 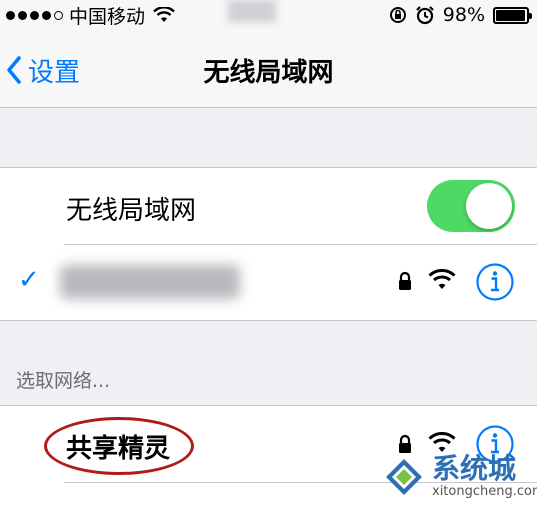 What do you see at coordinates (489, 206) in the screenshot?
I see `toggle-knob` at bounding box center [489, 206].